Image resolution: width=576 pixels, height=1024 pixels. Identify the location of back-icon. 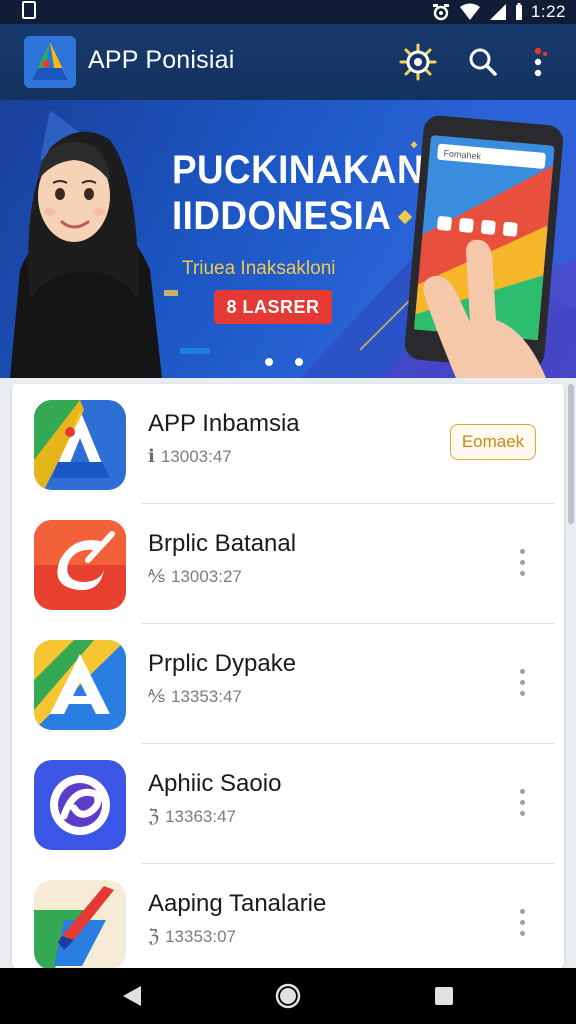
(132, 996).